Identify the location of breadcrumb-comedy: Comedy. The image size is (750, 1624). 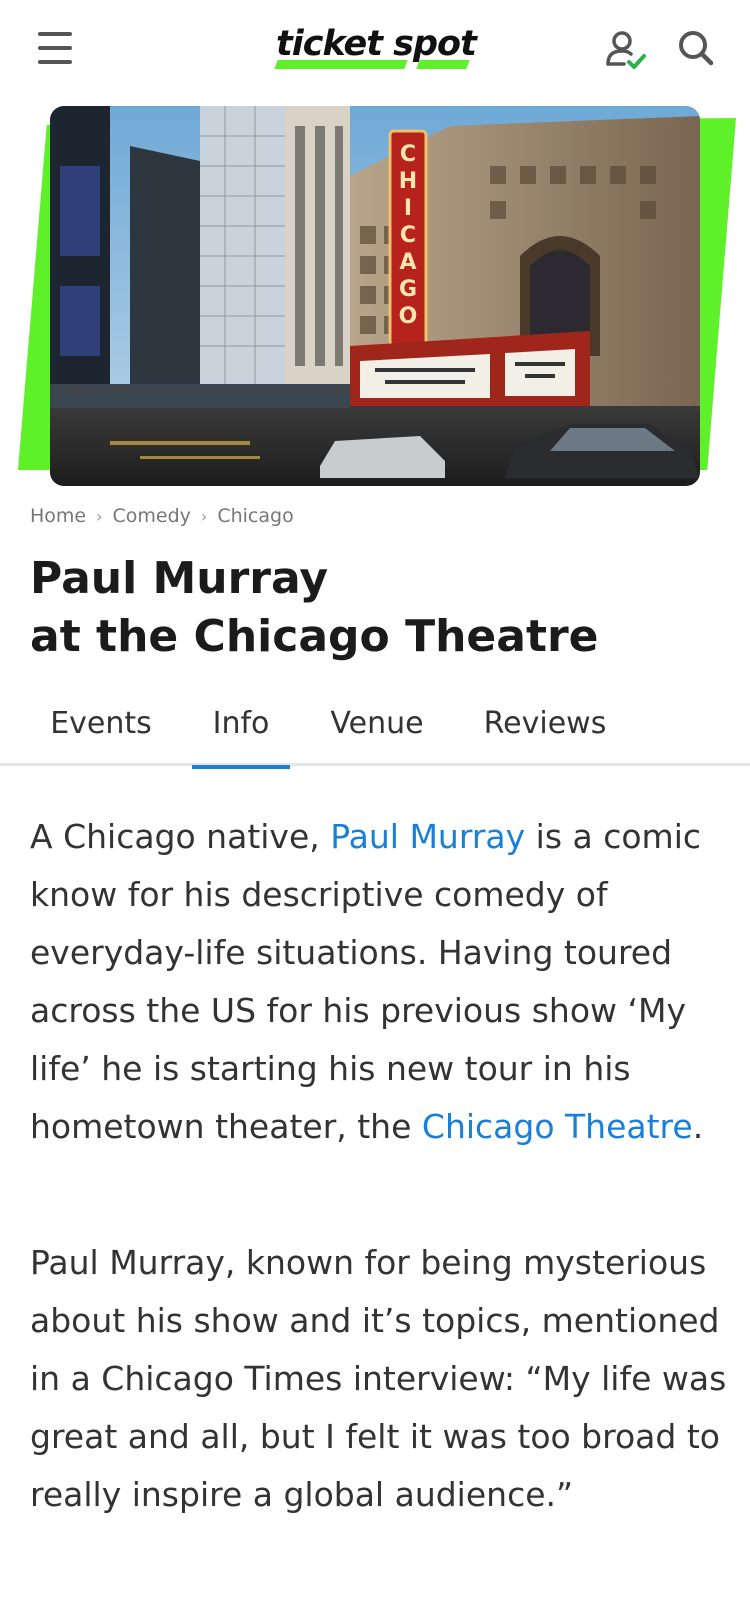
(152, 516).